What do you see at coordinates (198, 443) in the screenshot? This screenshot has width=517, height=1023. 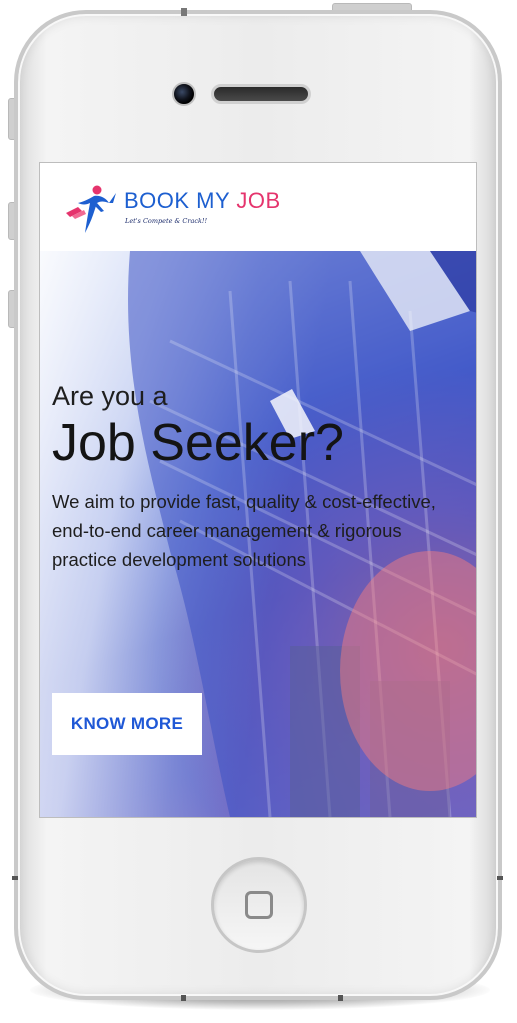 I see `hero-title: Job Seeker?` at bounding box center [198, 443].